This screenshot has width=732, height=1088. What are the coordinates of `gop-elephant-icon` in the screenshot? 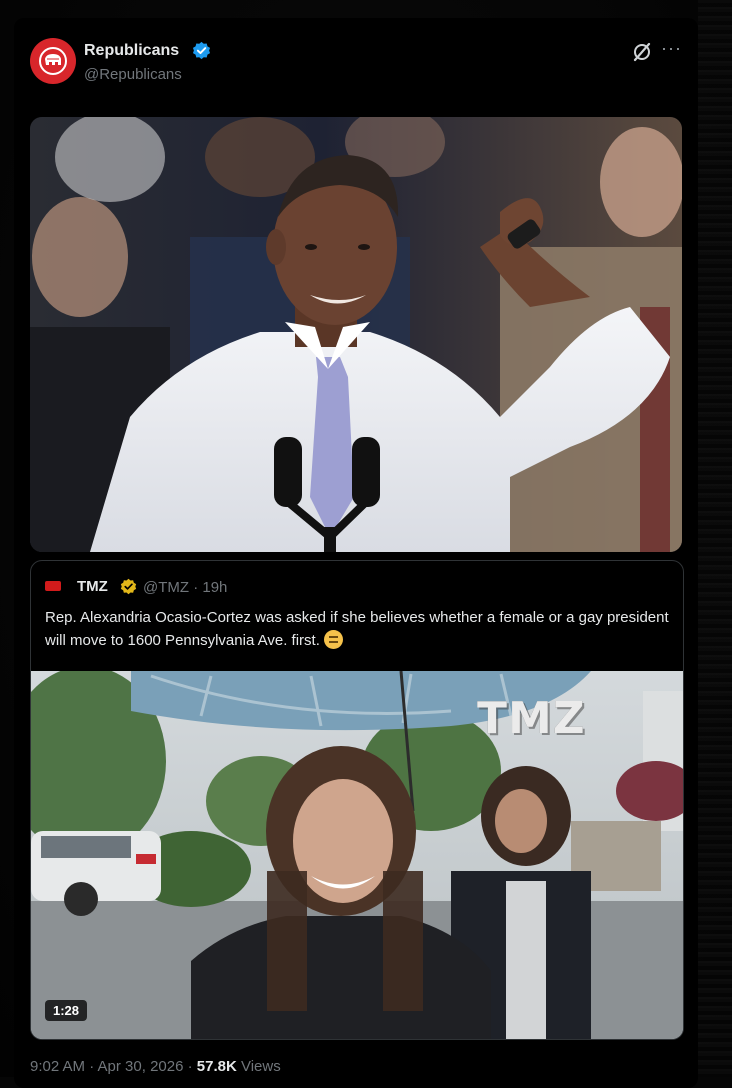 It's located at (53, 61).